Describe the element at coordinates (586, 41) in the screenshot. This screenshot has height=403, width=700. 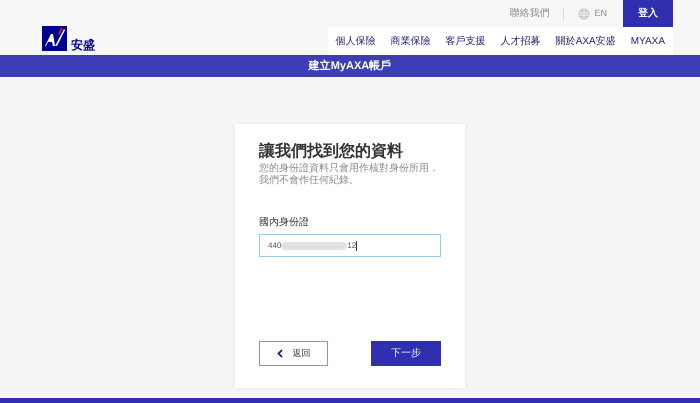
I see `nav-link: 關於AXA安盛` at that location.